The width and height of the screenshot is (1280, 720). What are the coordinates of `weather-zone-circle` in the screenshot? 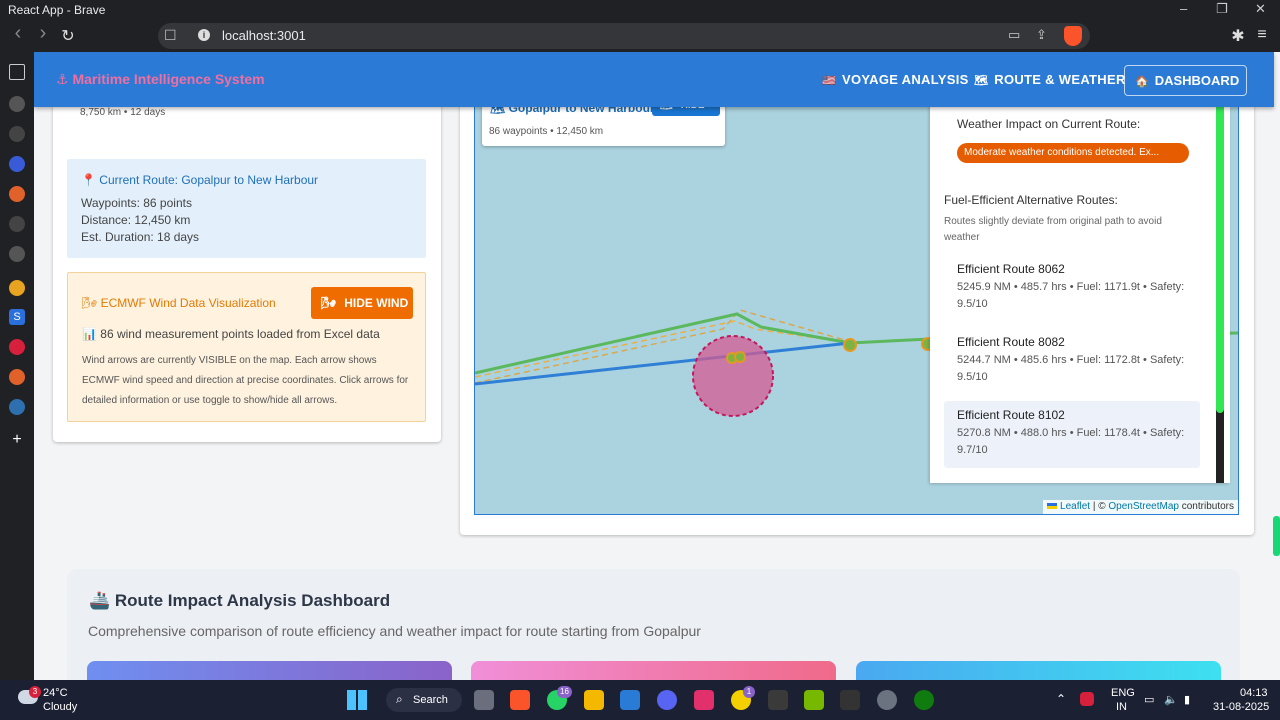 It's located at (733, 376).